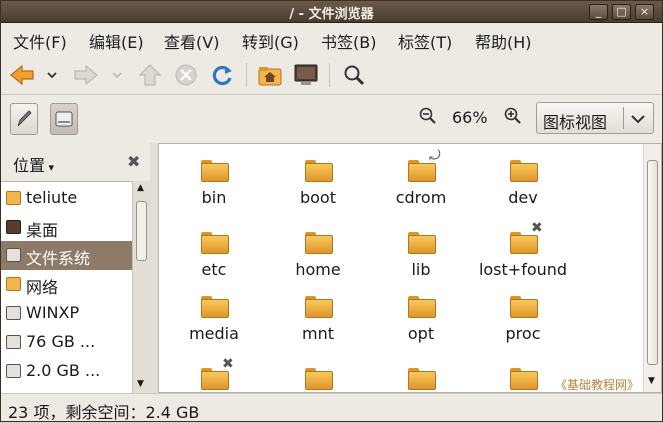  What do you see at coordinates (644, 12) in the screenshot?
I see `close-button: ×` at bounding box center [644, 12].